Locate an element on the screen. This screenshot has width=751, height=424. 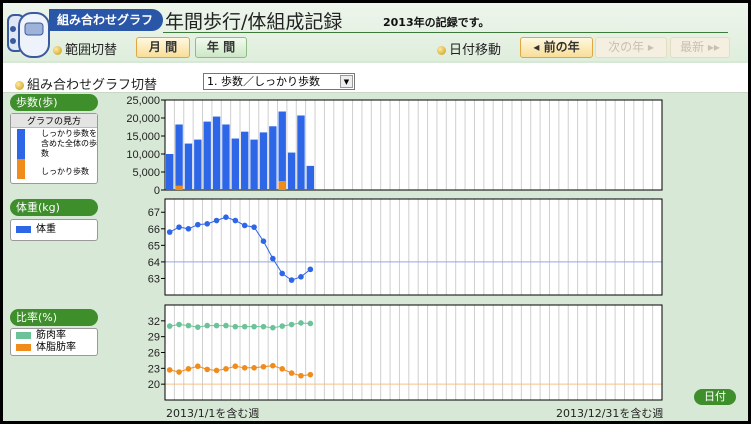
y-tick-label: 15,000 is located at coordinates (143, 137).